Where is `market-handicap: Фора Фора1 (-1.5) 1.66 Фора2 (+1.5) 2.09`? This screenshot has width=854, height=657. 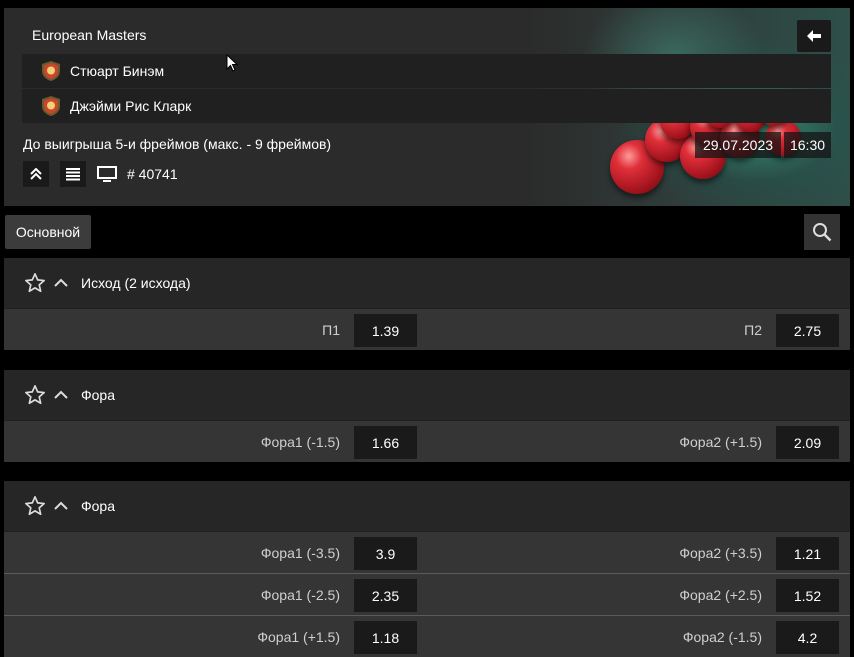
market-handicap: Фора Фора1 (-1.5) 1.66 Фора2 (+1.5) 2.09 is located at coordinates (427, 416).